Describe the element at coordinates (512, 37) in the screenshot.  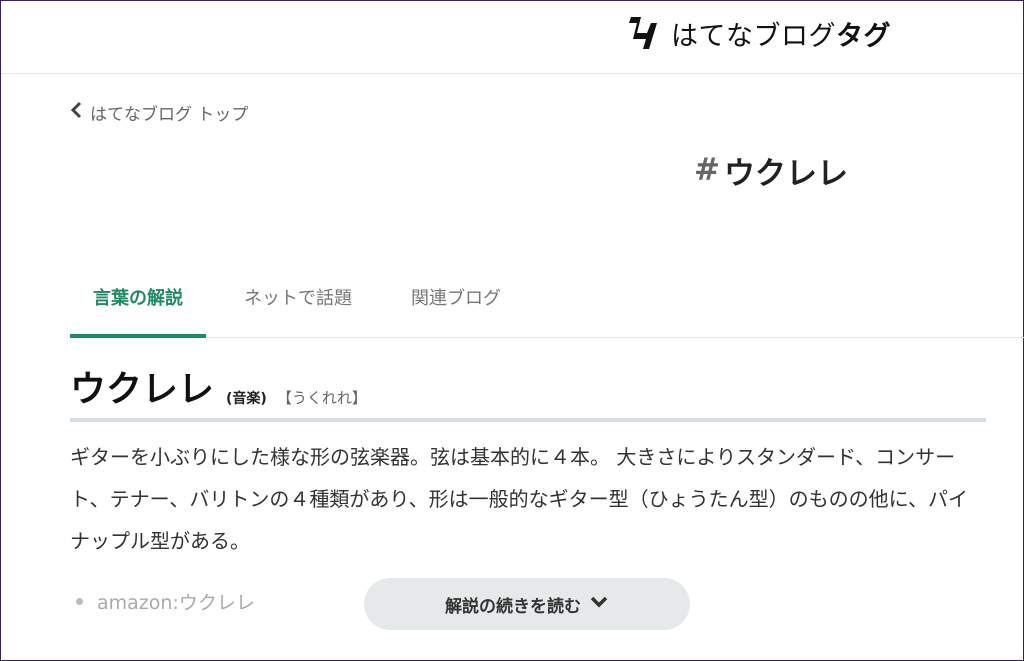
I see `top-header: はてなブログタグ` at that location.